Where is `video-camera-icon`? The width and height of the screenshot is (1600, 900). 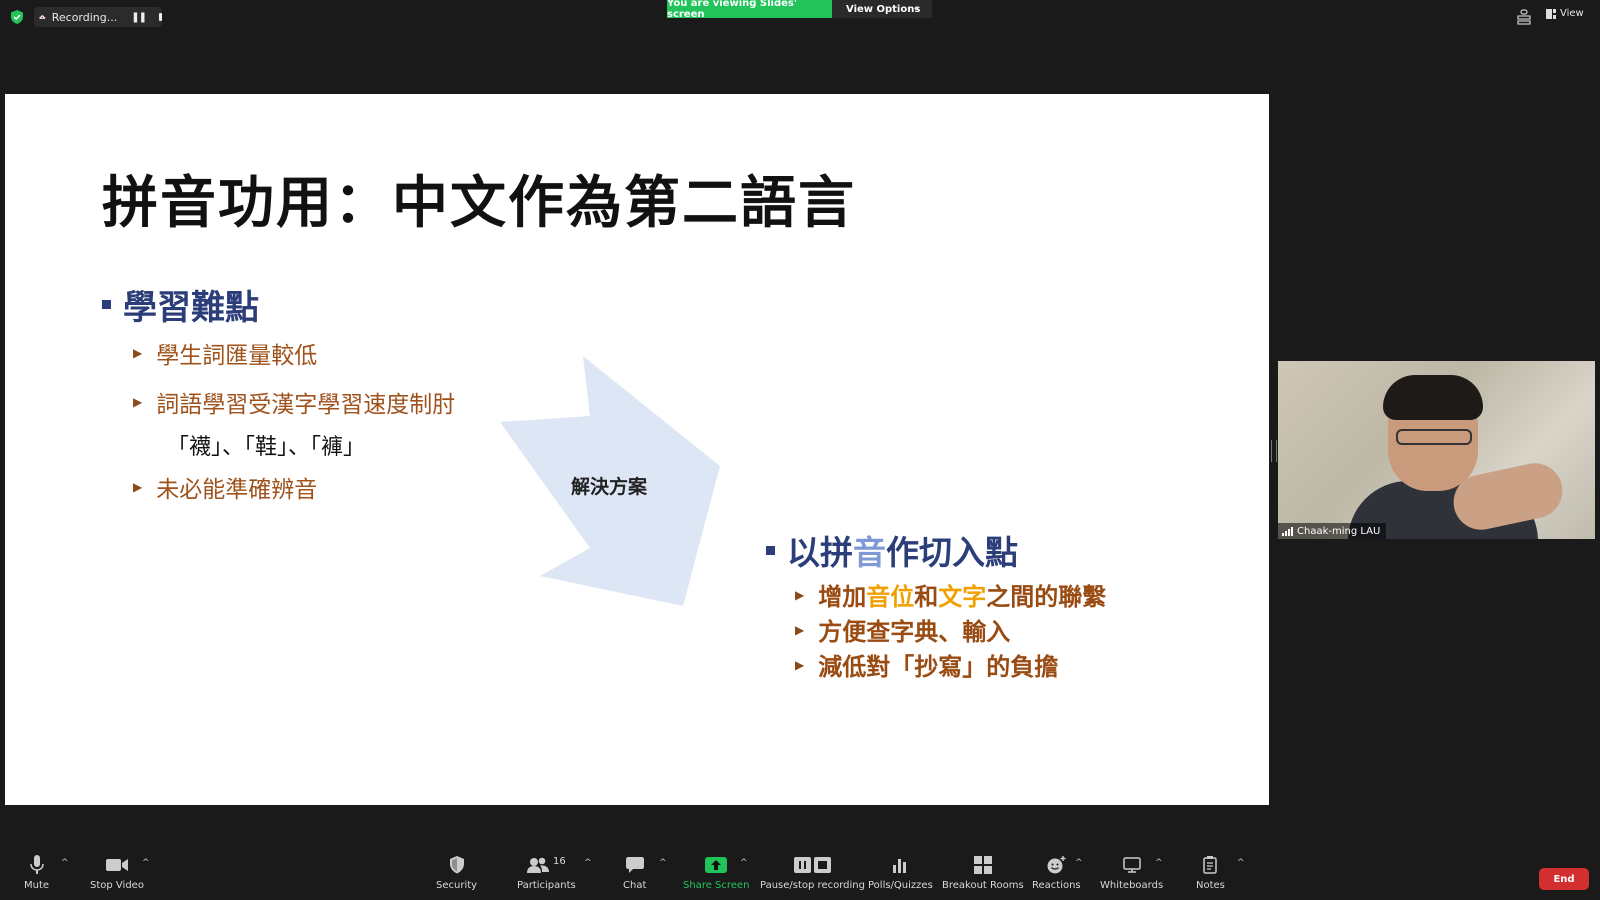 video-camera-icon is located at coordinates (116, 865).